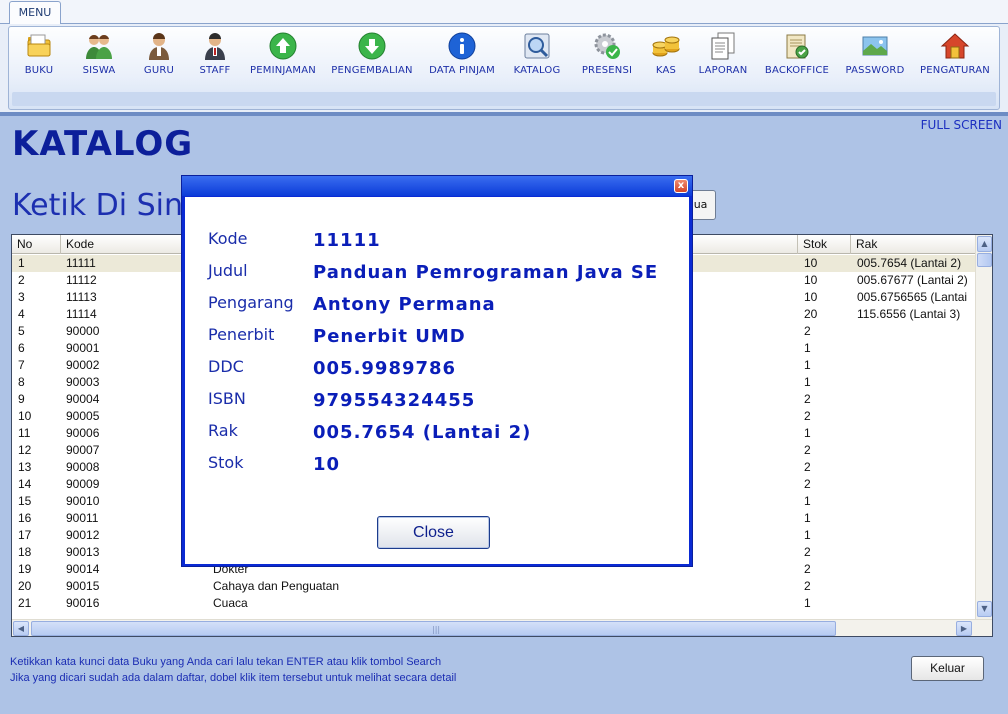 The height and width of the screenshot is (714, 1008). What do you see at coordinates (607, 70) in the screenshot?
I see `menu-item-label: PRESENSI` at bounding box center [607, 70].